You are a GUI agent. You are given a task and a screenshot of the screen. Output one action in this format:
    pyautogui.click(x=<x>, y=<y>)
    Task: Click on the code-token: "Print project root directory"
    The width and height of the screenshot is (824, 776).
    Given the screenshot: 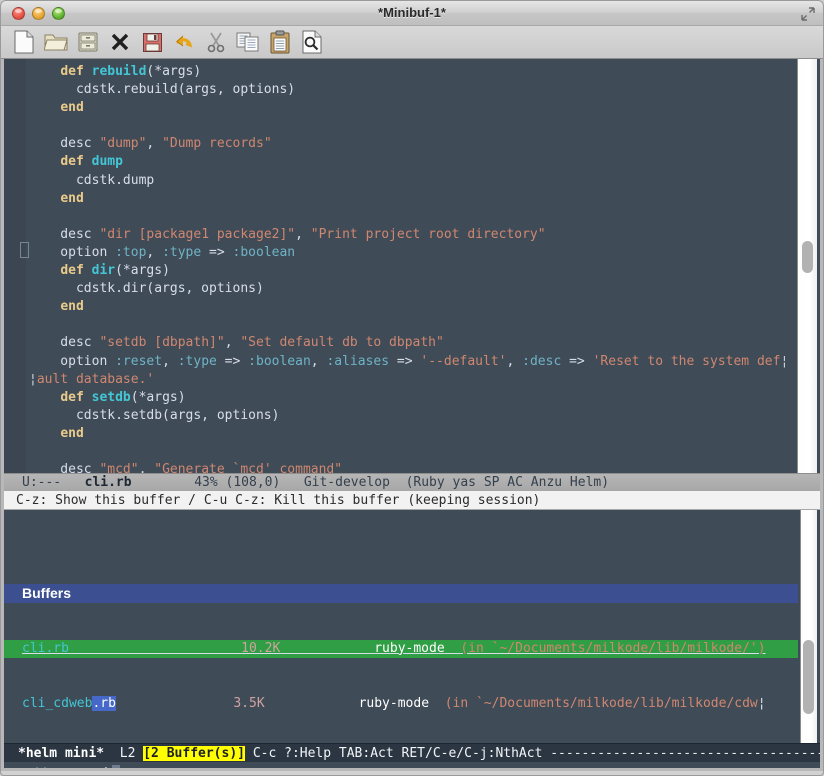 What is the action you would take?
    pyautogui.click(x=428, y=234)
    